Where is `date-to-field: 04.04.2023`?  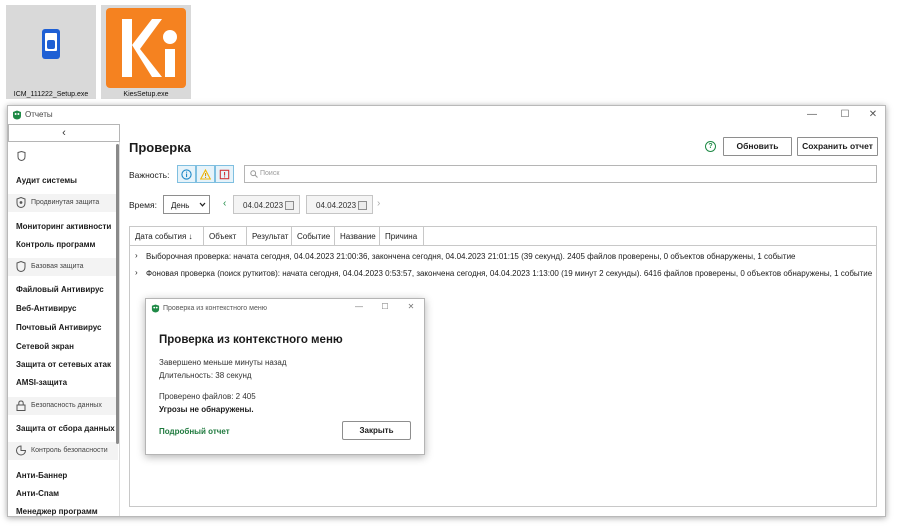
date-to-field: 04.04.2023 is located at coordinates (339, 204).